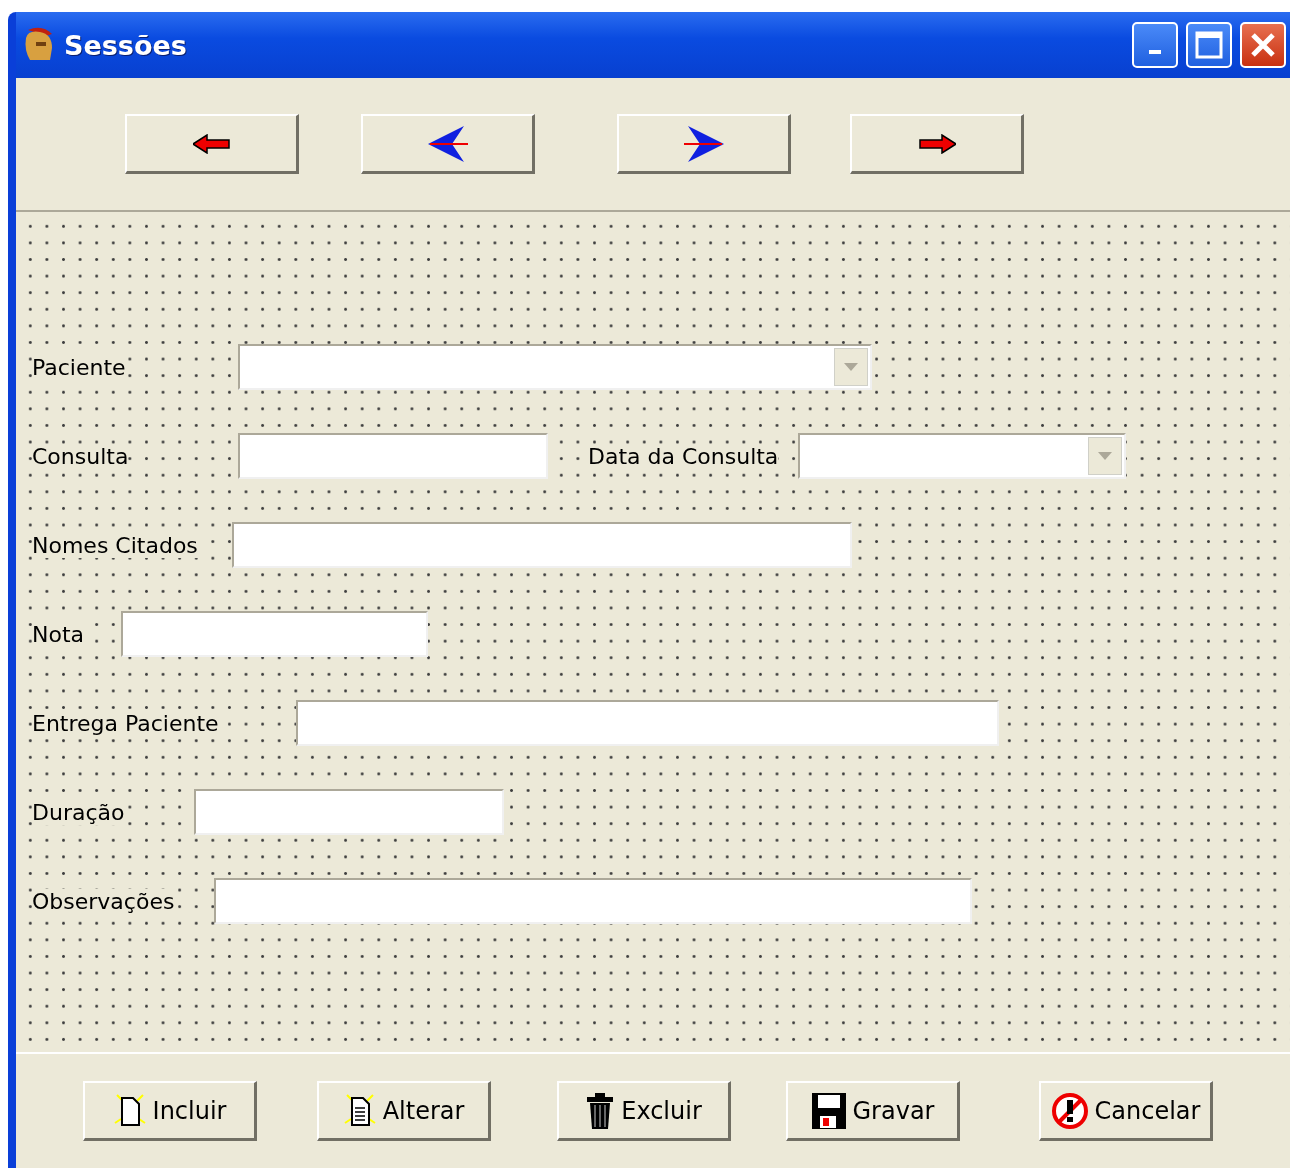  Describe the element at coordinates (359, 1110) in the screenshot. I see `edit-document-icon` at that location.